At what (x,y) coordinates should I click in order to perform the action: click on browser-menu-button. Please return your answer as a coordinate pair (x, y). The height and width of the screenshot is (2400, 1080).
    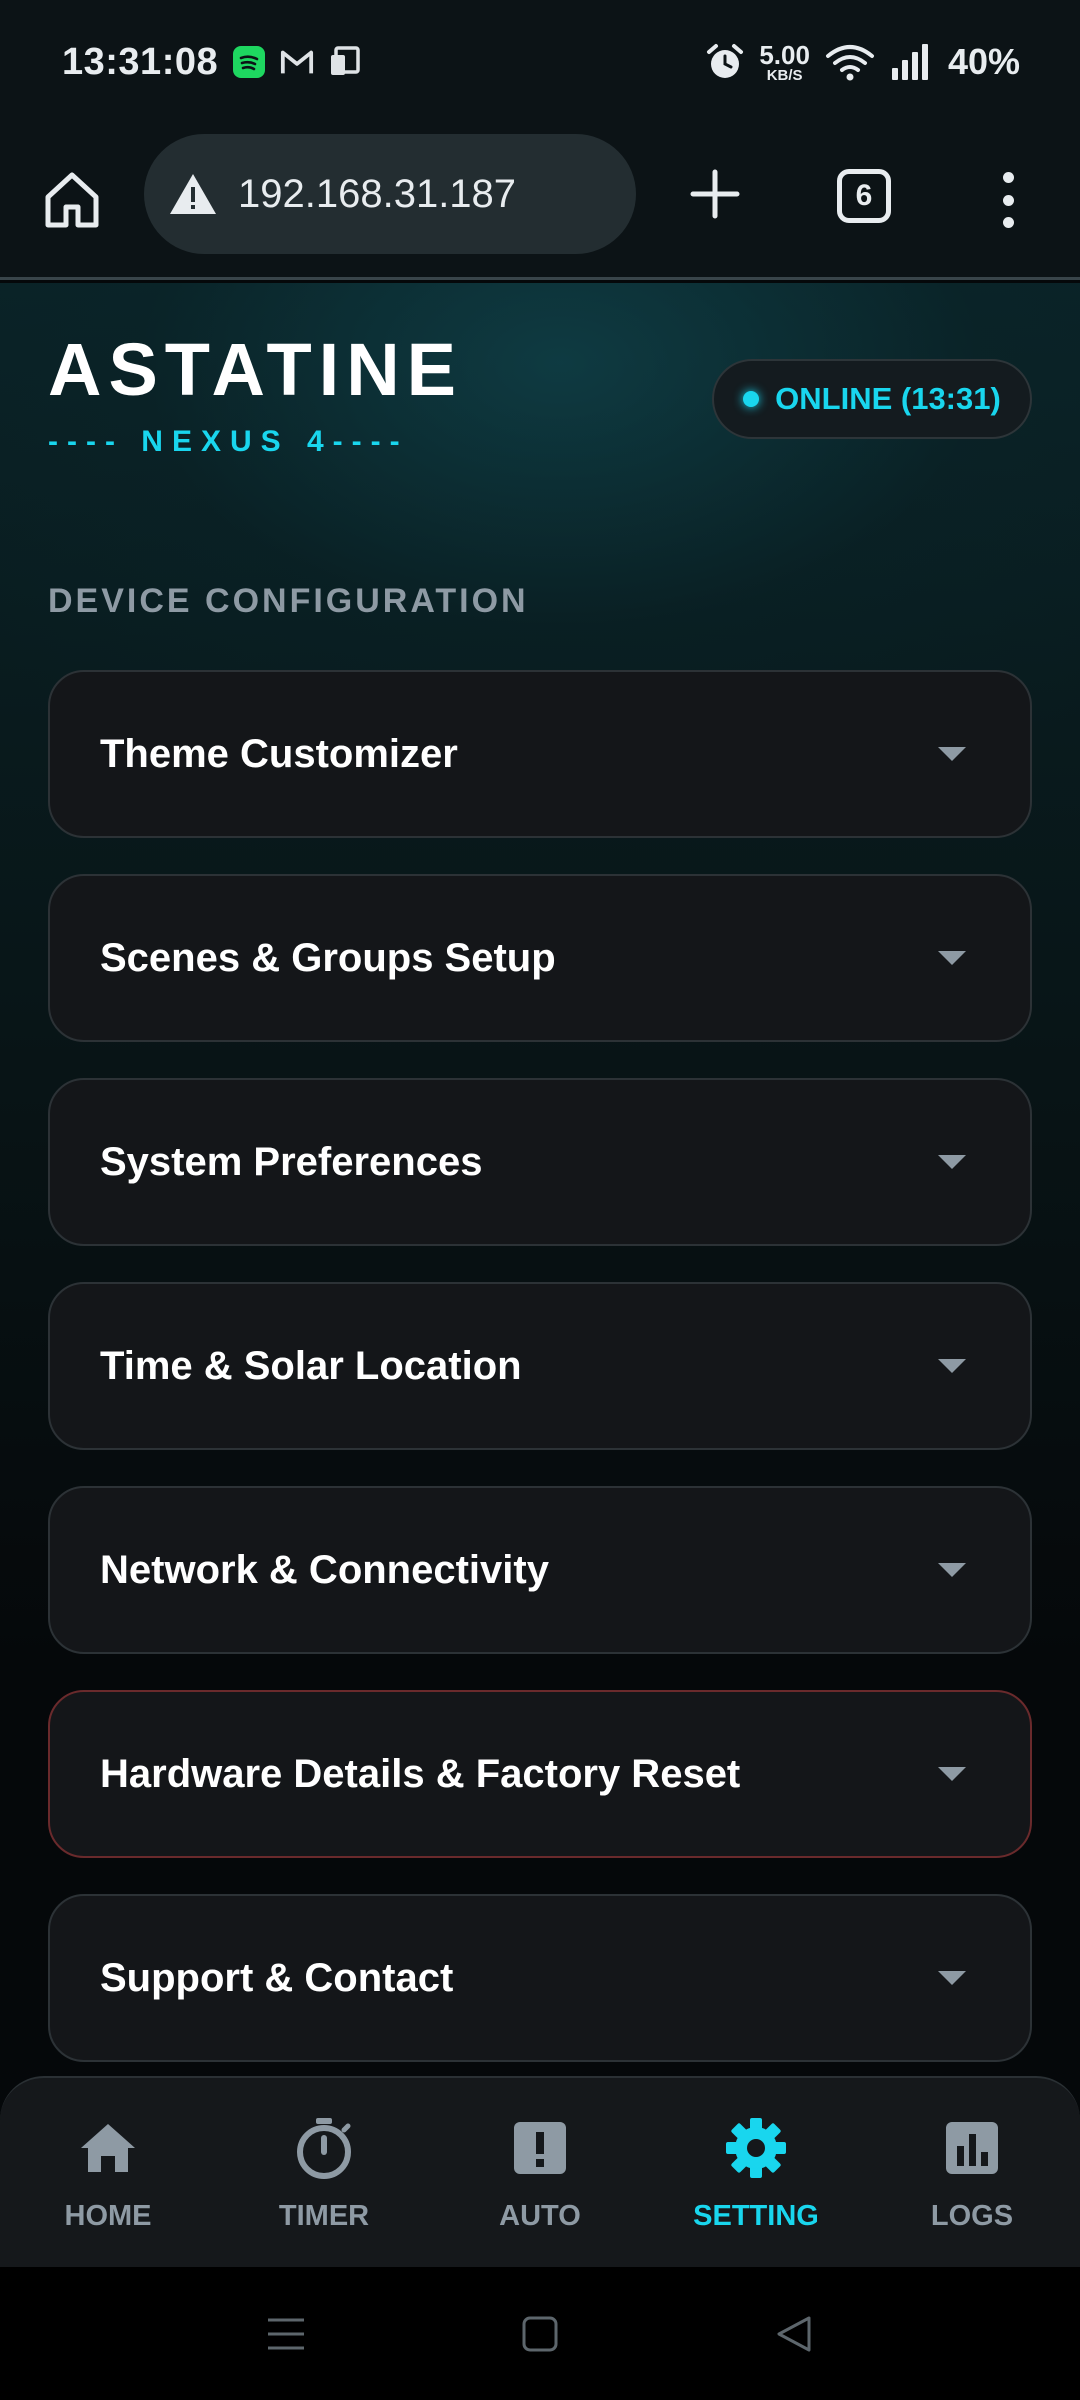
    Looking at the image, I should click on (1008, 200).